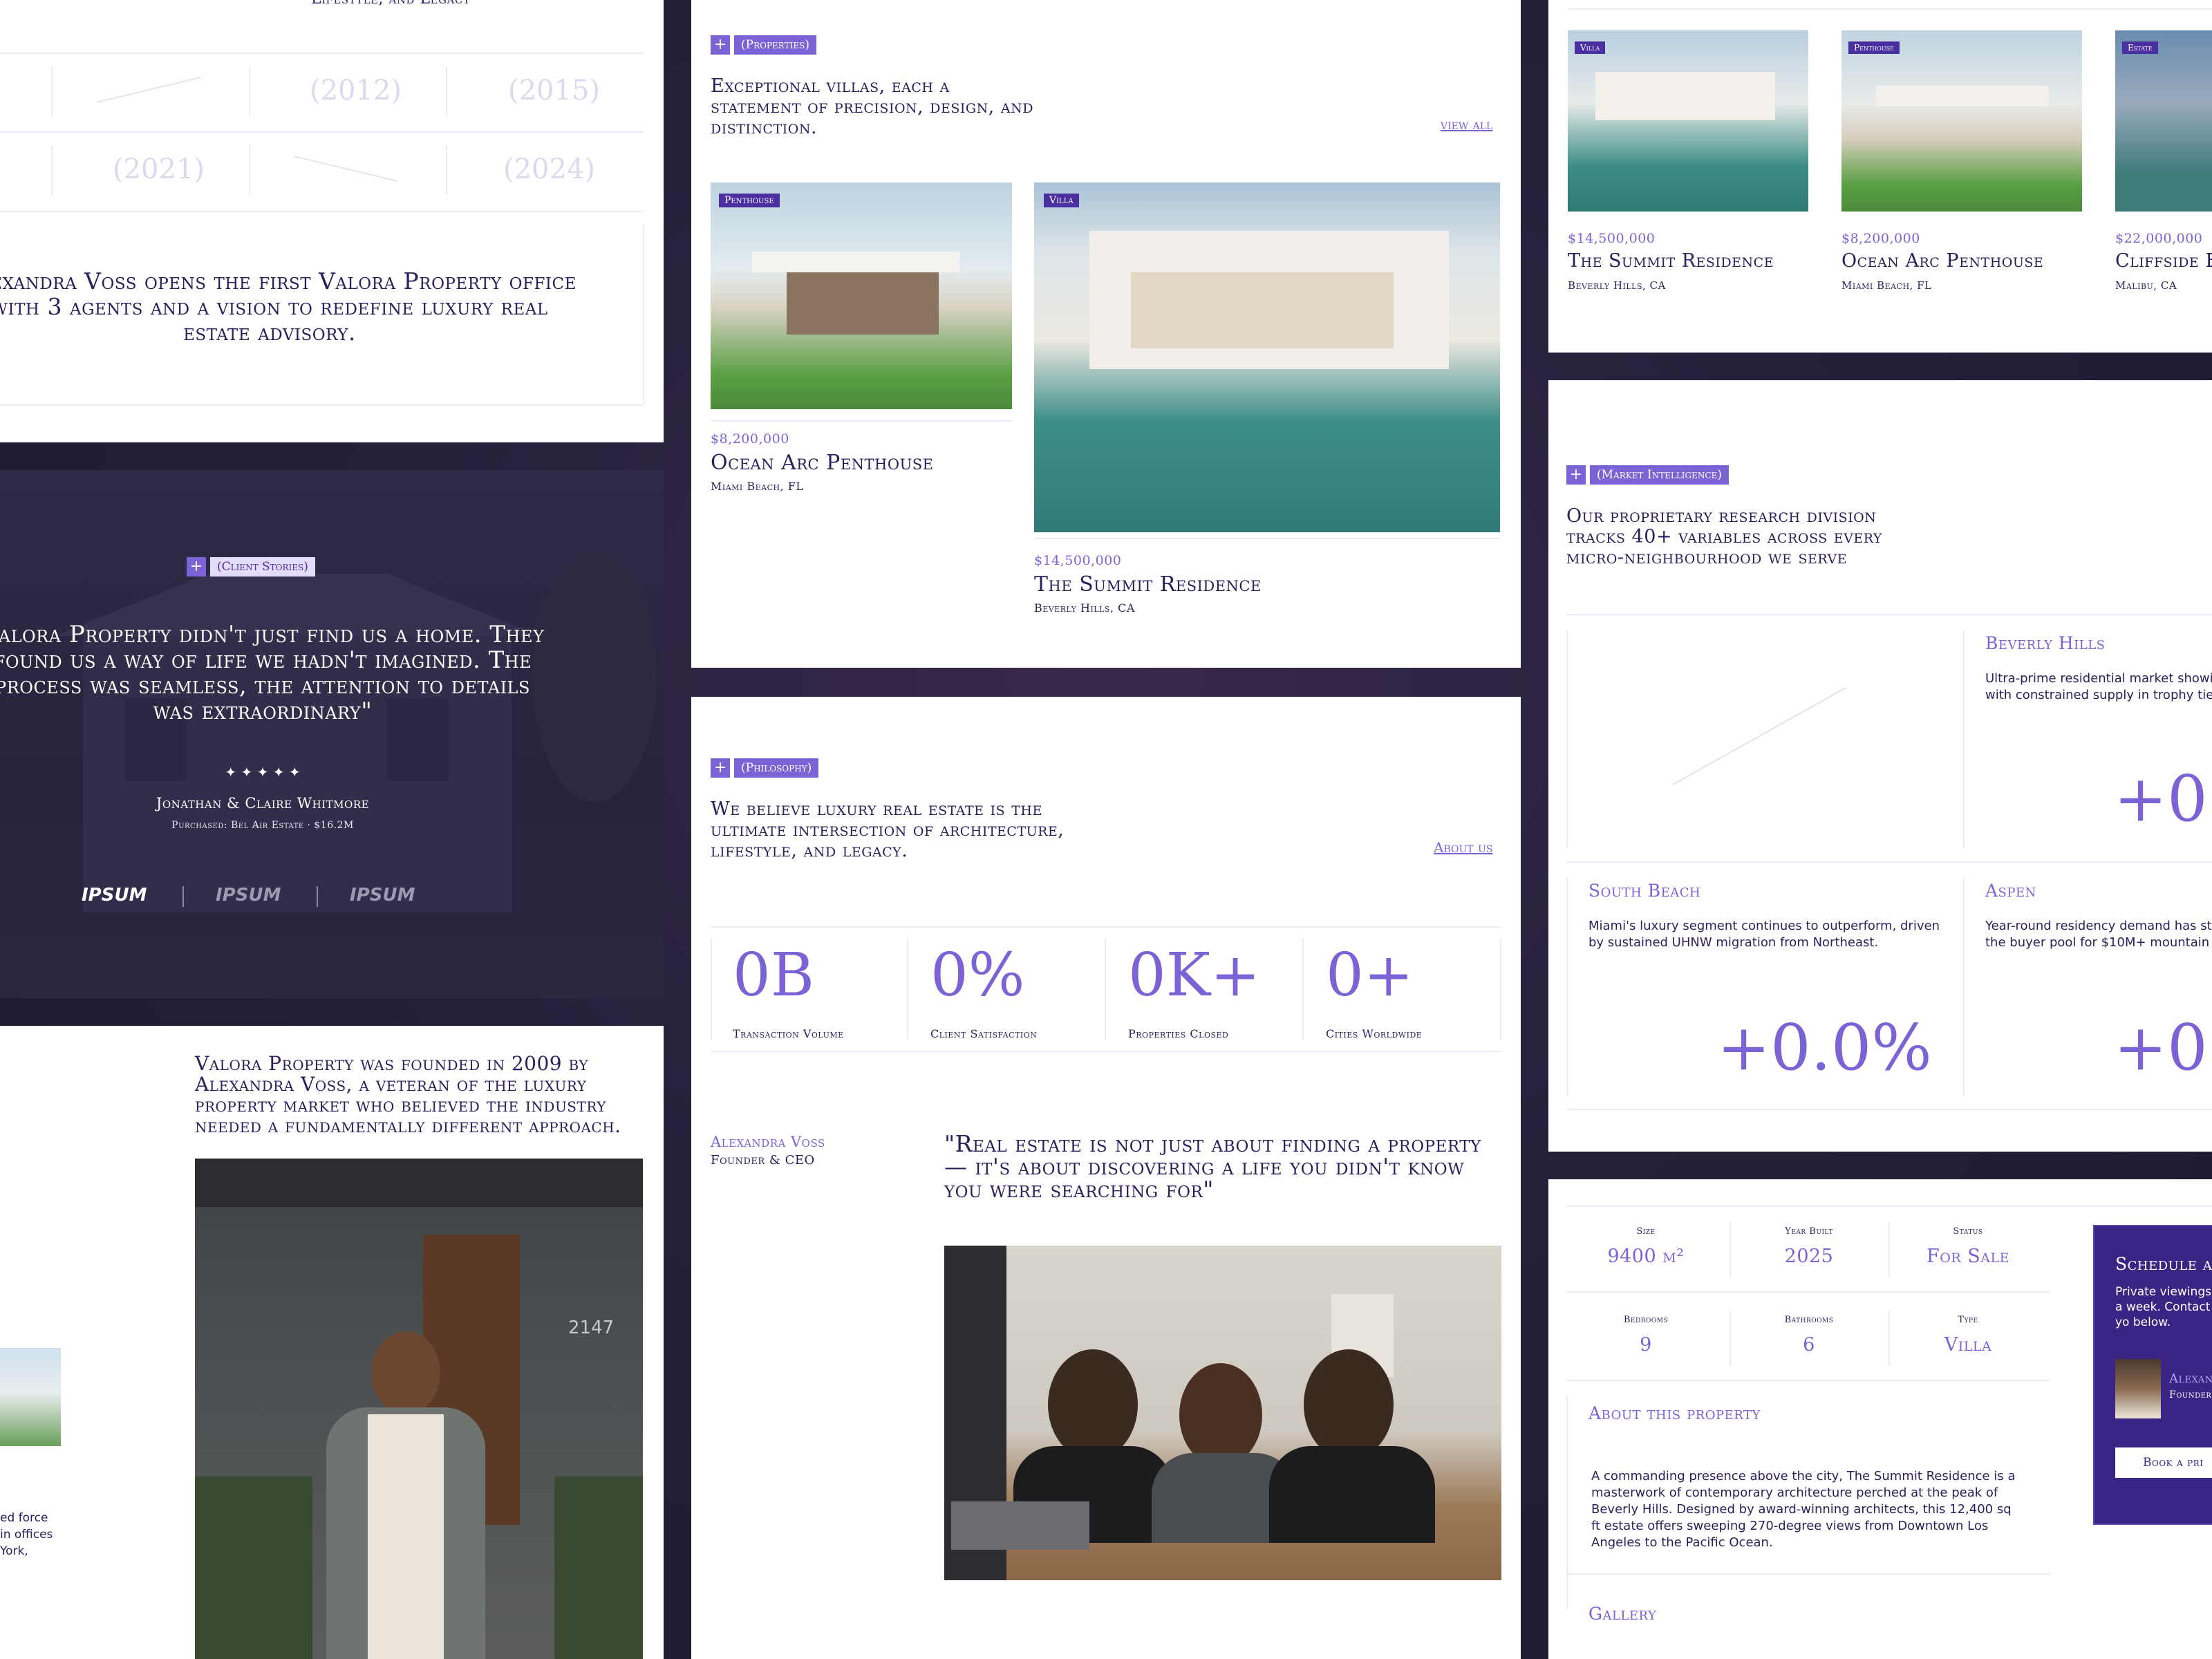 This screenshot has width=2212, height=1659. I want to click on year-label: (2015), so click(554, 90).